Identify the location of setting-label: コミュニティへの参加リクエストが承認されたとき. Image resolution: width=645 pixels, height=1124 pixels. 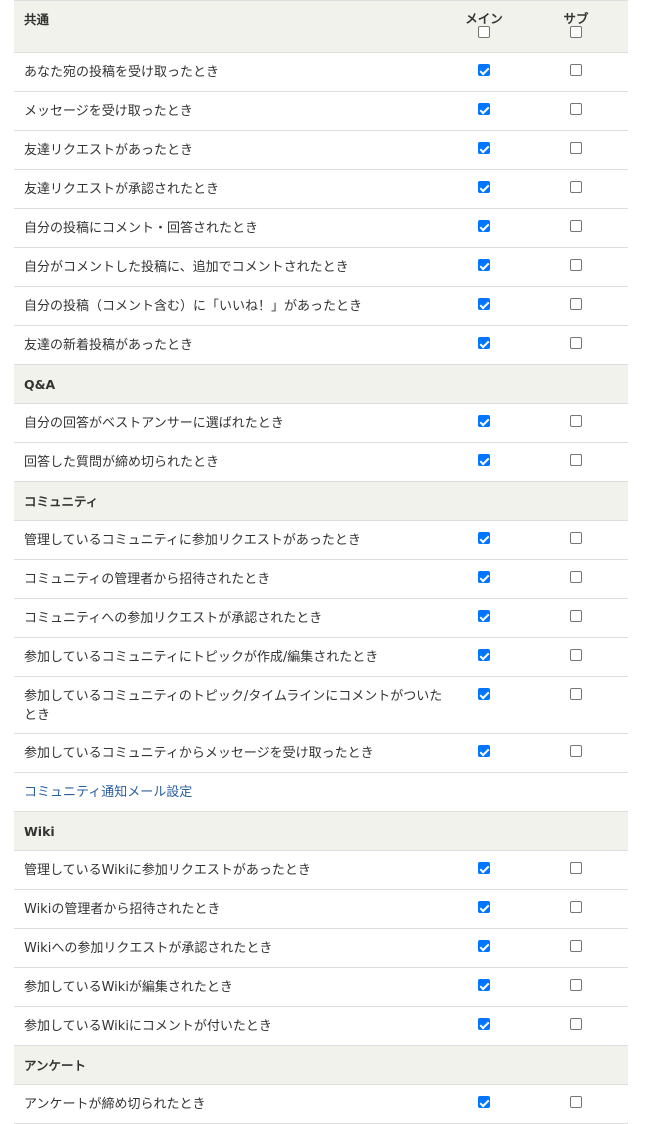
(173, 618).